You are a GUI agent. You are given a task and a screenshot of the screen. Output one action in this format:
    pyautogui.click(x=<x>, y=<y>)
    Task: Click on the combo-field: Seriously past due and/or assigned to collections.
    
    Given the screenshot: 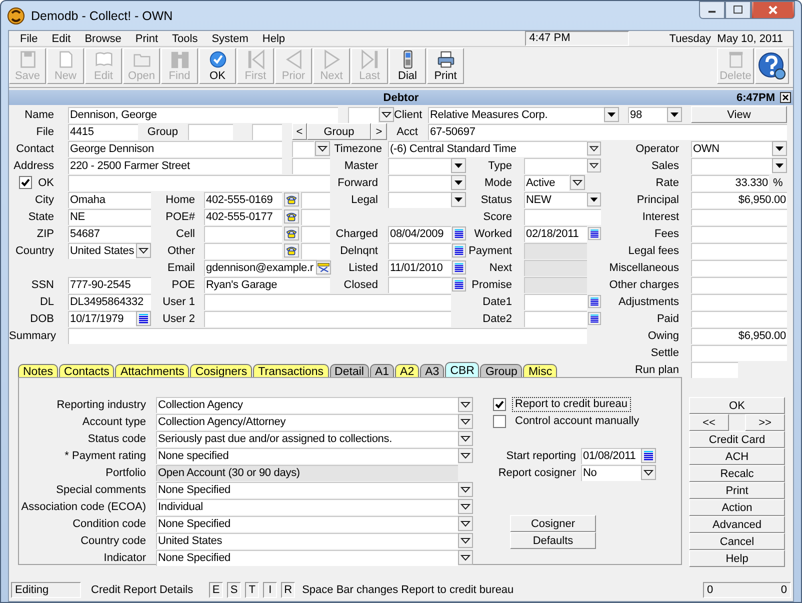 What is the action you would take?
    pyautogui.click(x=307, y=438)
    